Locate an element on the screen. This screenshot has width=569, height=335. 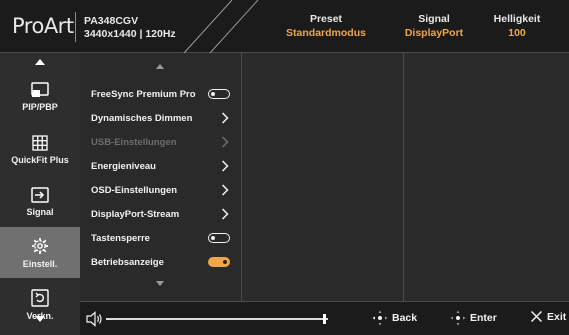
brightness-status: Helligkeit 100 is located at coordinates (517, 26).